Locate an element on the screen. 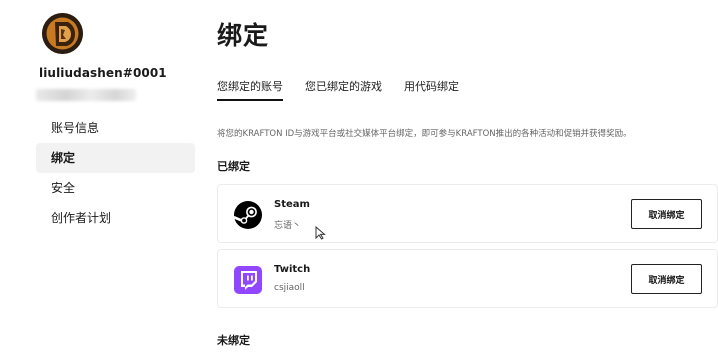 The height and width of the screenshot is (355, 718). username: liuliudashen#0001 is located at coordinates (103, 73).